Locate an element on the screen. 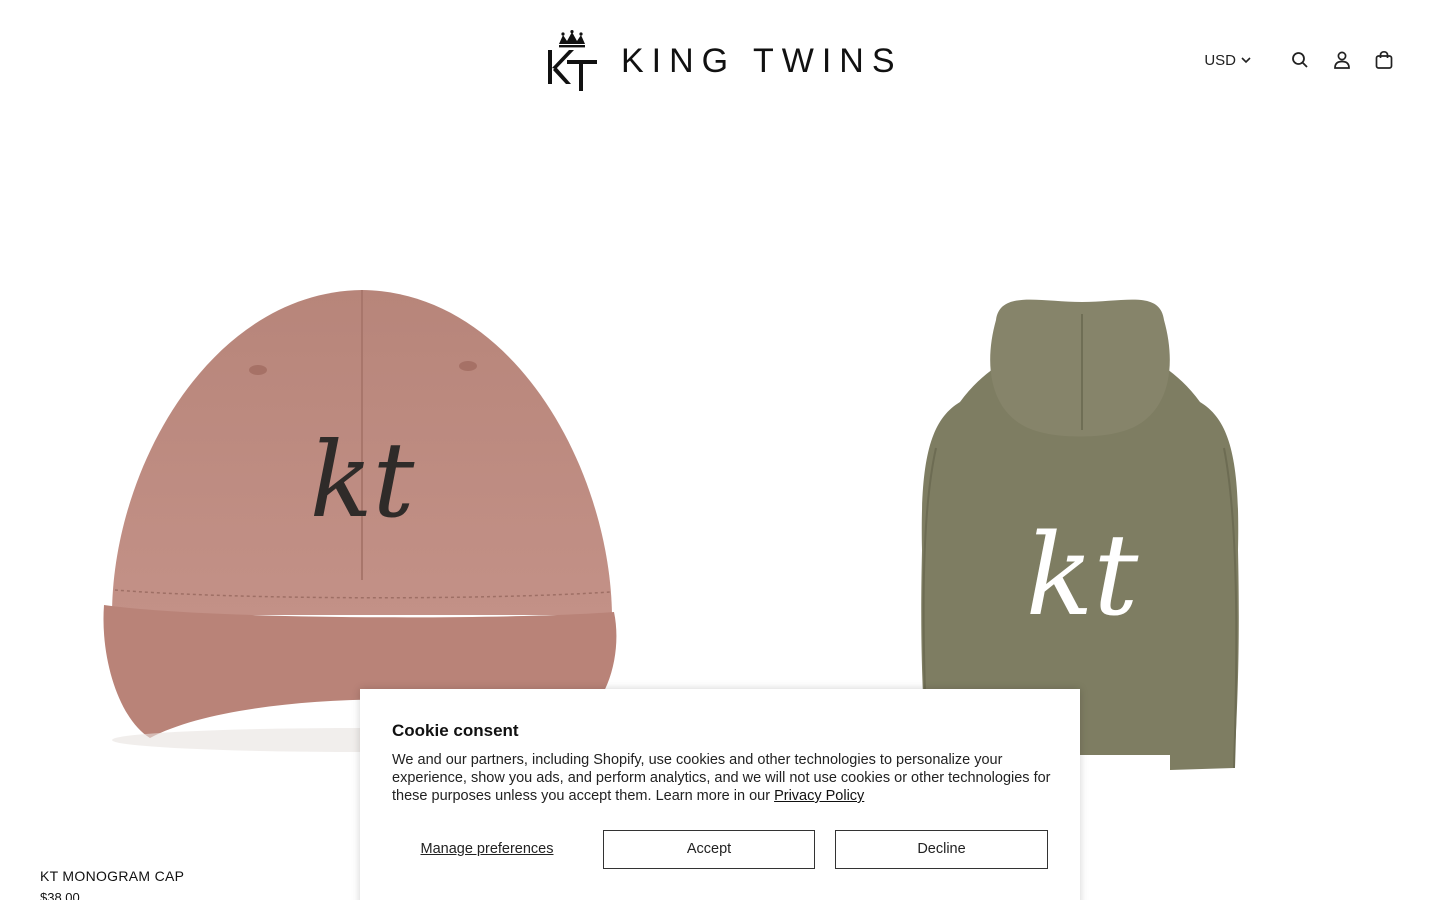  accept-button: Accept is located at coordinates (709, 849).